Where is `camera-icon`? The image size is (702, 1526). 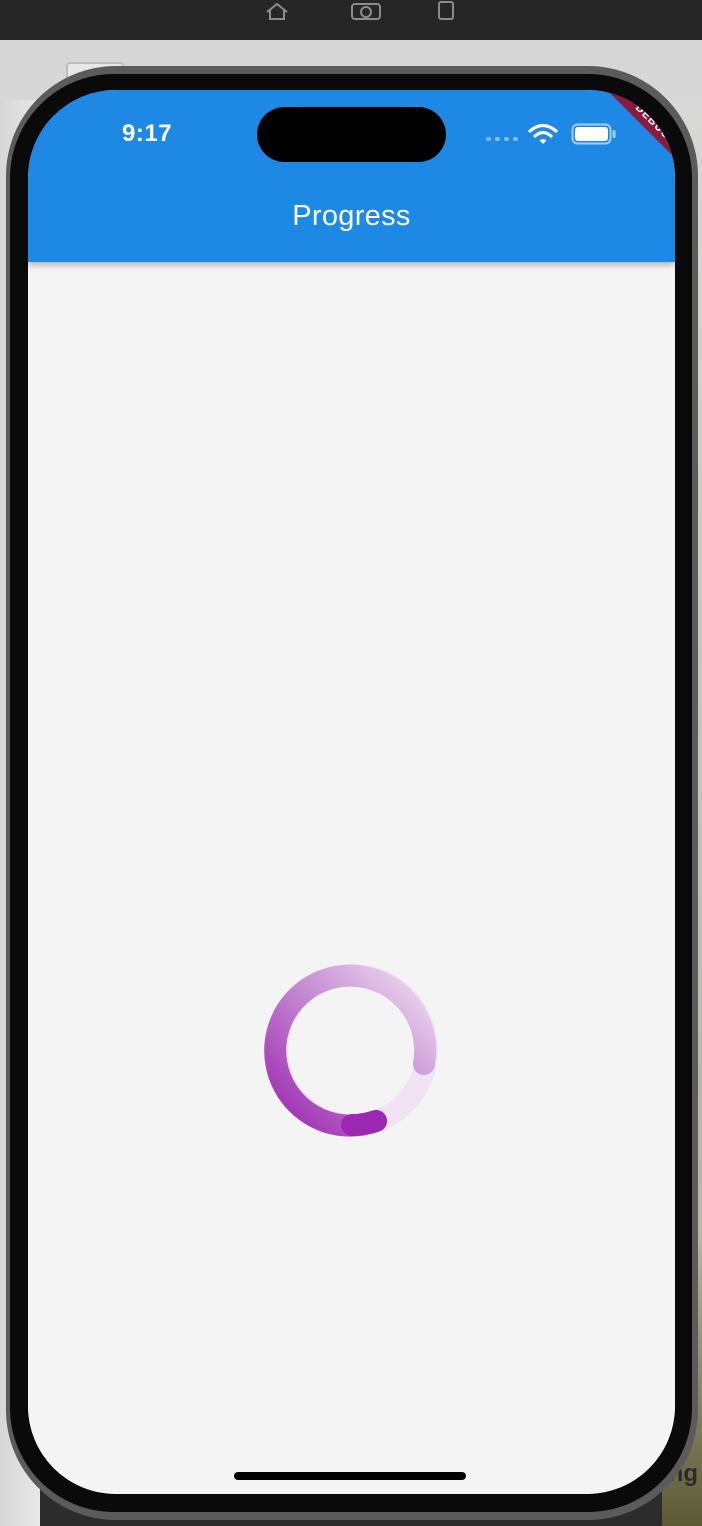
camera-icon is located at coordinates (365, 10).